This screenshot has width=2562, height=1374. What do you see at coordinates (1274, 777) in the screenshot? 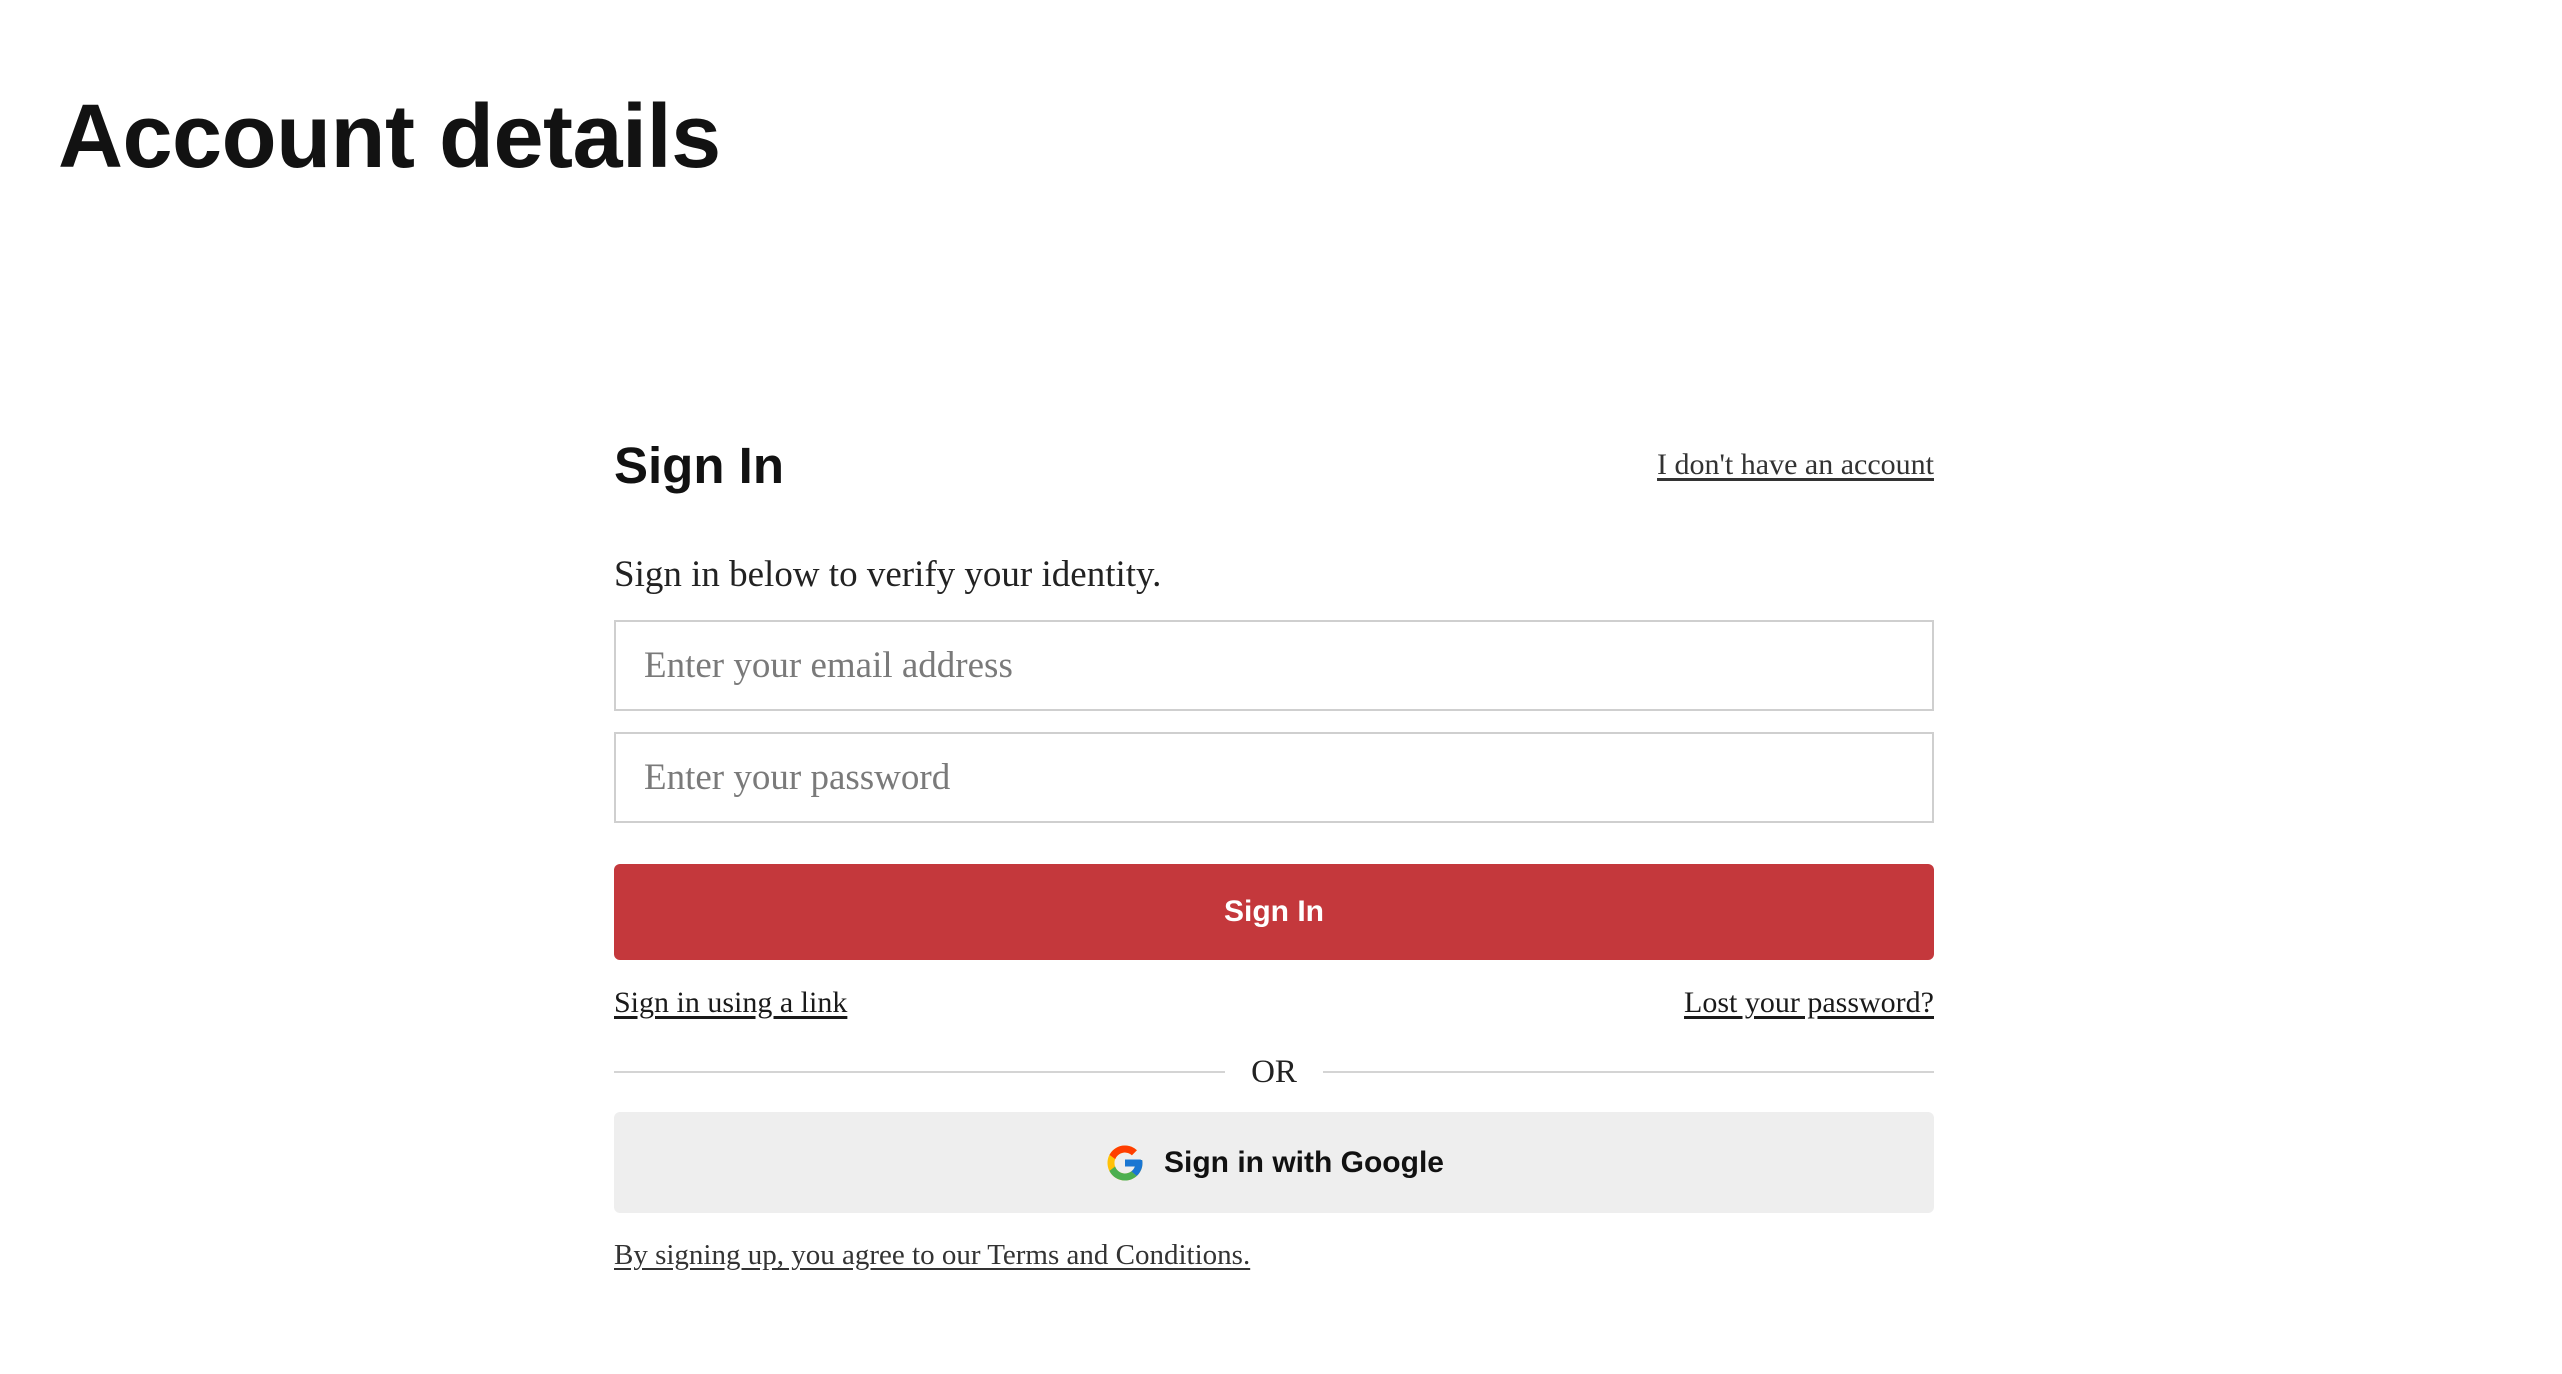
I see `password-field` at bounding box center [1274, 777].